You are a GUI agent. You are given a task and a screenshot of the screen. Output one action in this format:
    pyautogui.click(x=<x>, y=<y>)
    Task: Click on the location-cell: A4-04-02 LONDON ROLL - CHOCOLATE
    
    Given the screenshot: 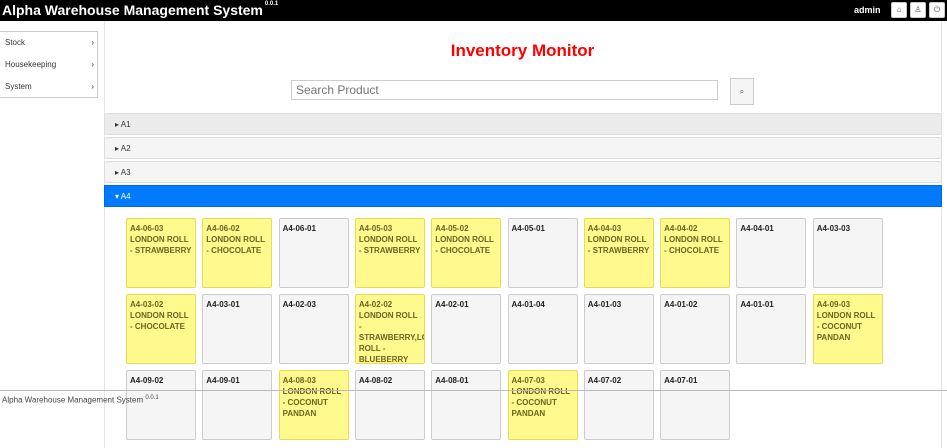 What is the action you would take?
    pyautogui.click(x=695, y=253)
    